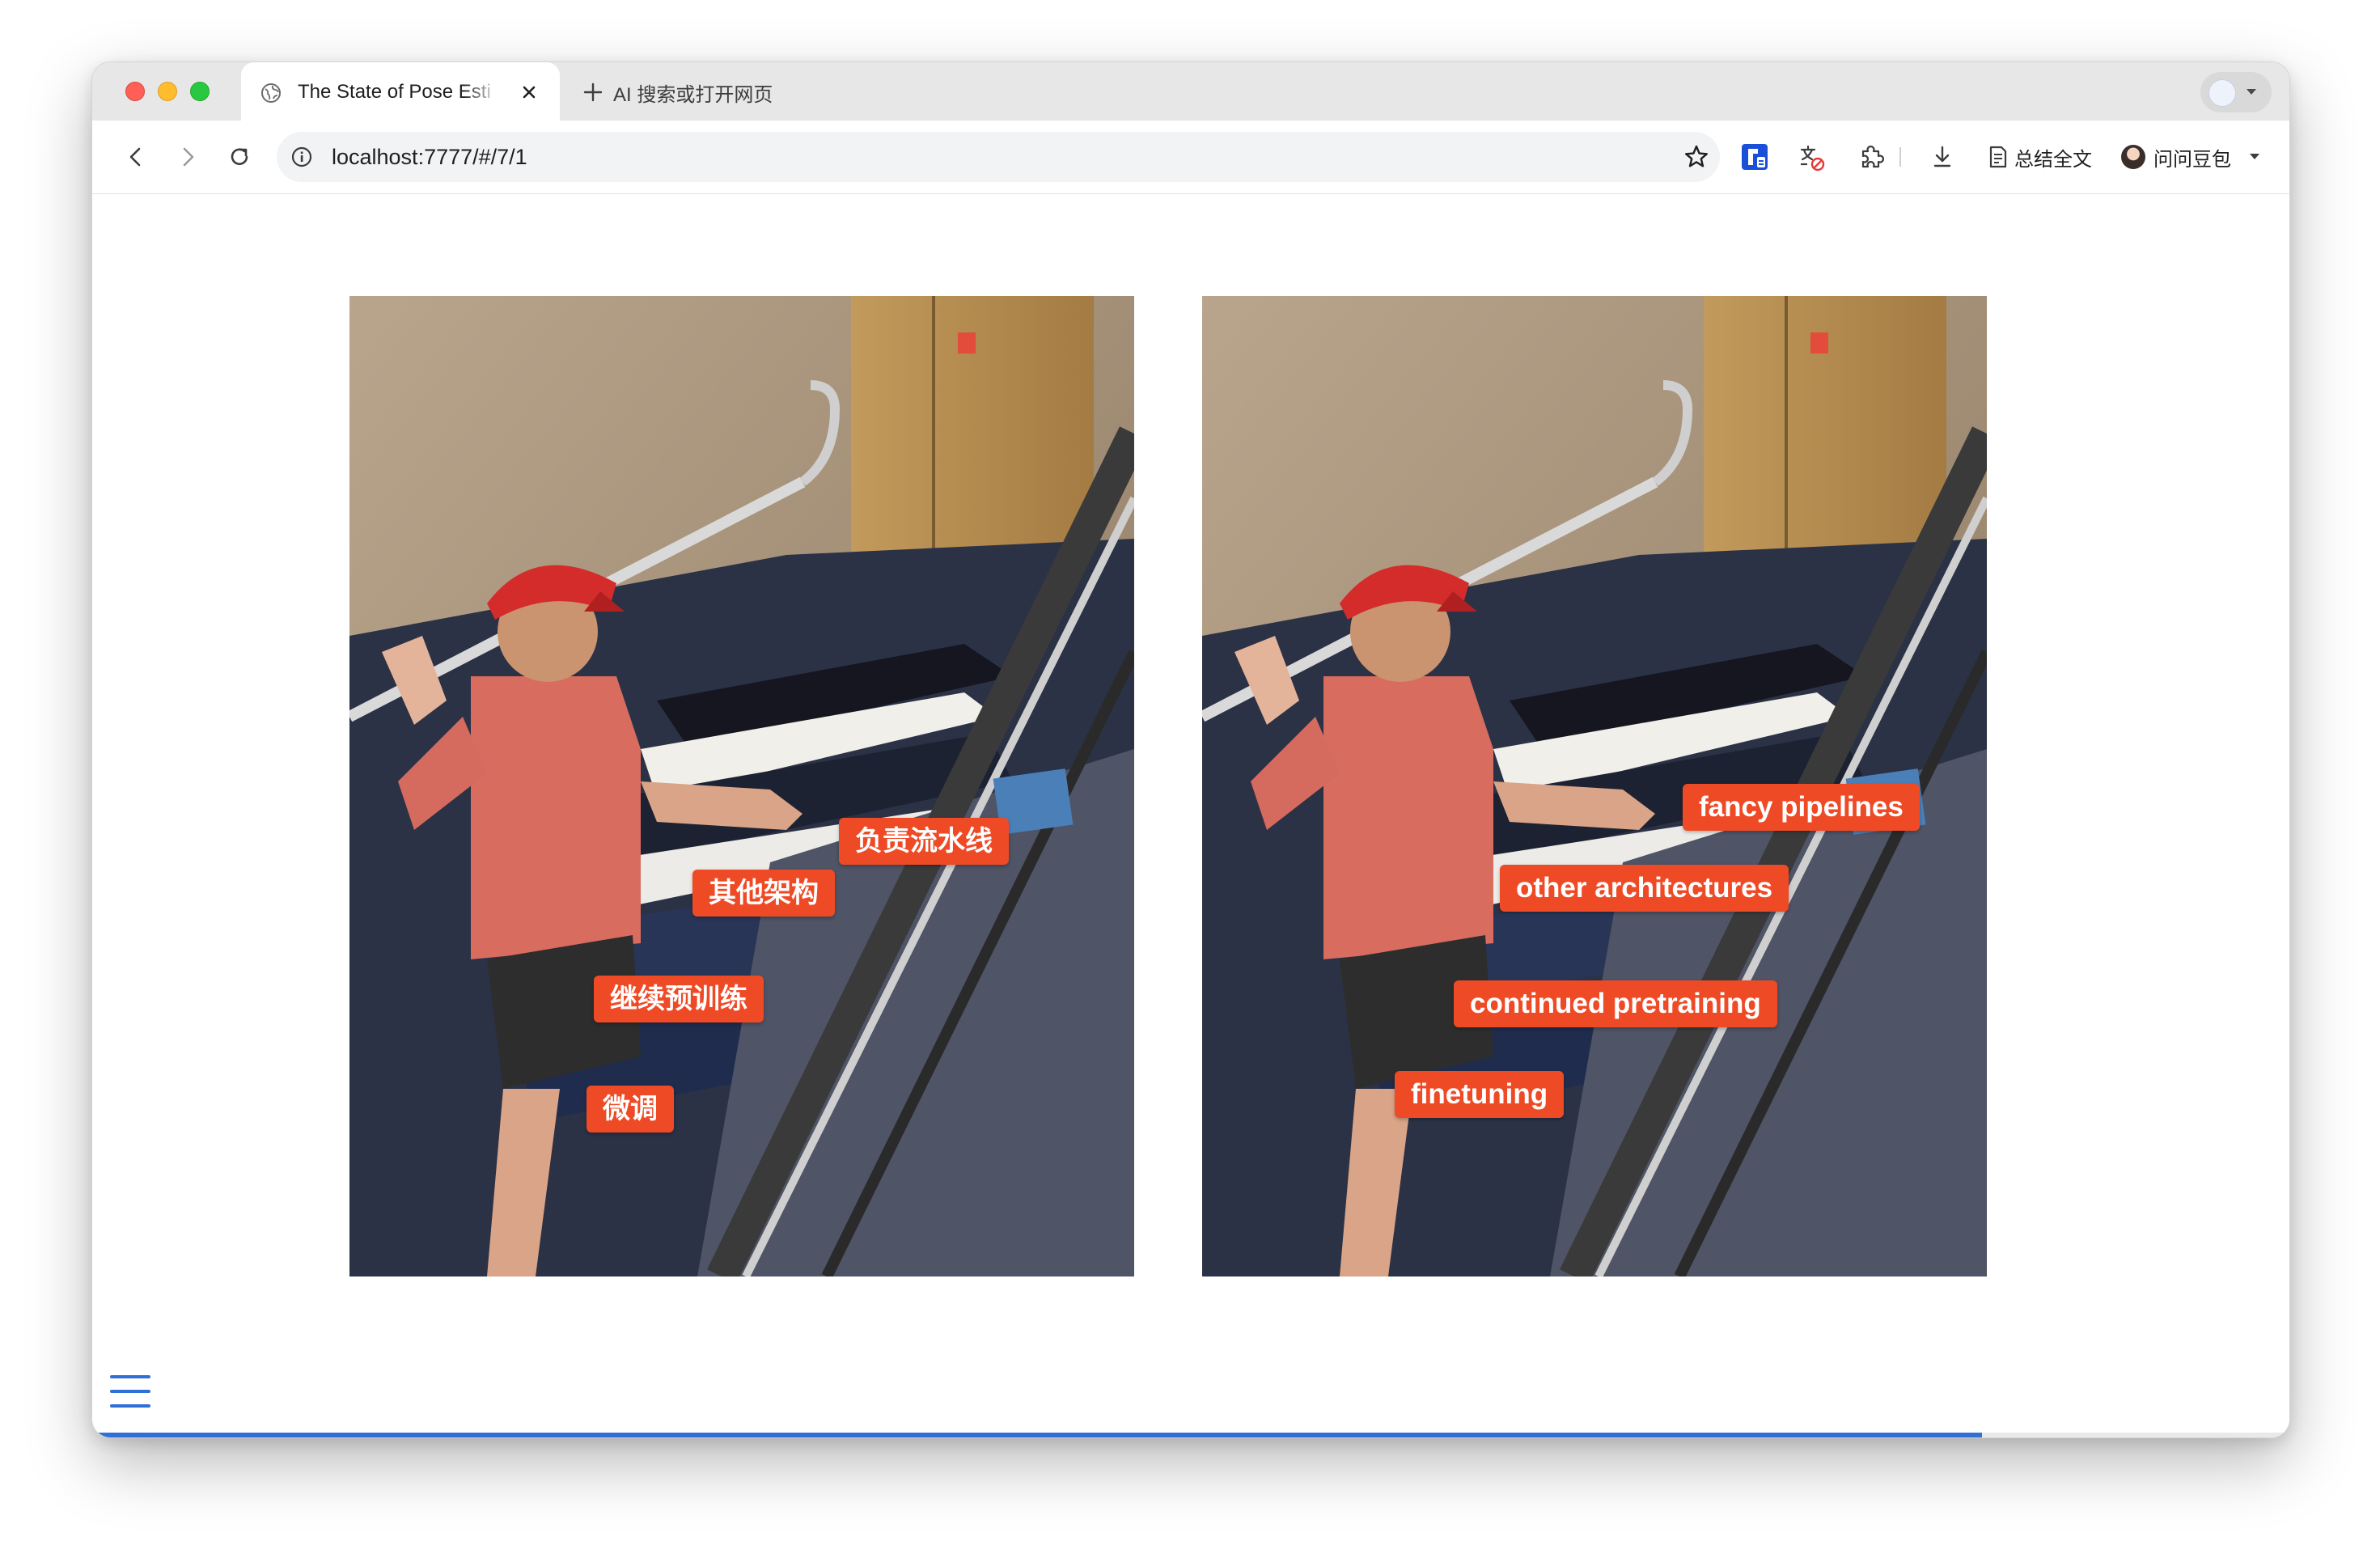 This screenshot has width=2380, height=1558. What do you see at coordinates (1480, 1094) in the screenshot?
I see `label-finetuning: finetuning` at bounding box center [1480, 1094].